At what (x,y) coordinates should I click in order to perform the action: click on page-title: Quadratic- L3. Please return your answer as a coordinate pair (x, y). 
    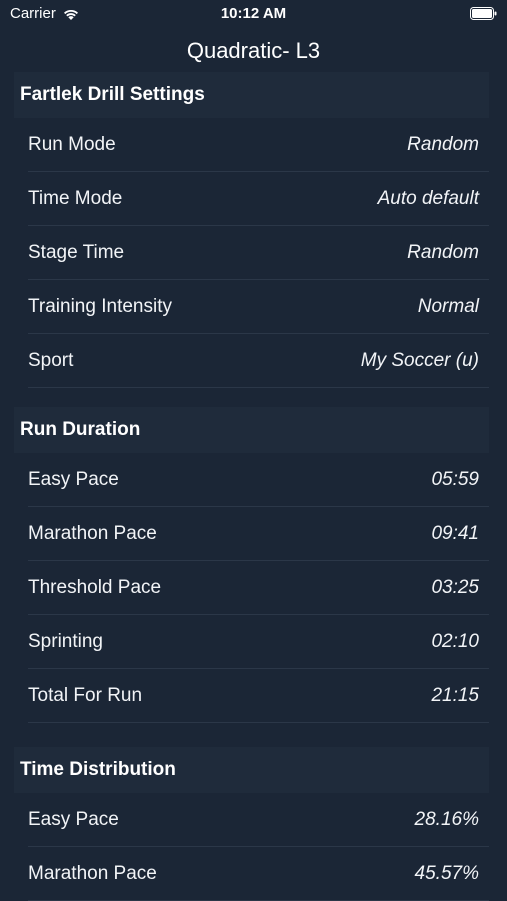
    Looking at the image, I should click on (253, 50).